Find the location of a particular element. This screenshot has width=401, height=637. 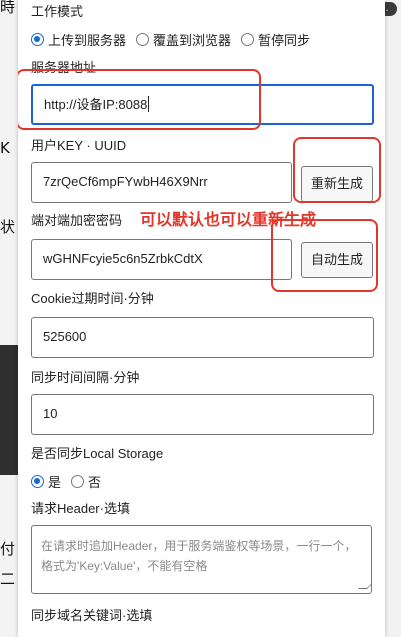

user-key-label: 用户KEY · UUID is located at coordinates (79, 145).